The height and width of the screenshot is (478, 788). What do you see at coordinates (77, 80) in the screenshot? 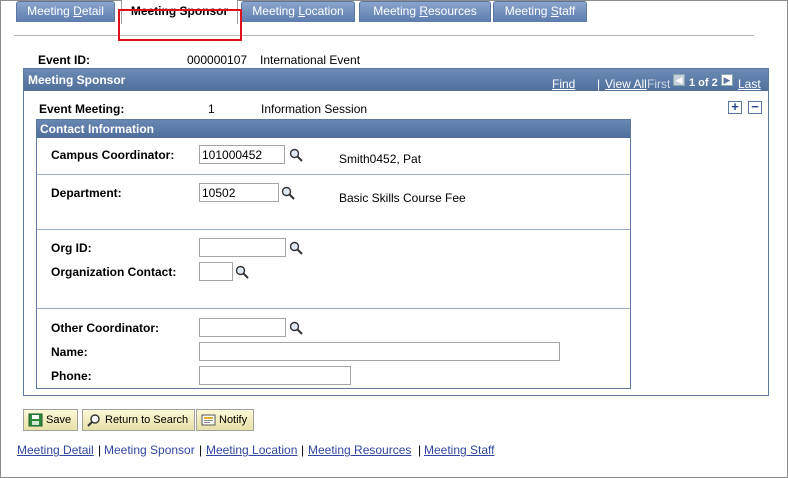
I see `panel-title: Meeting Sponsor` at bounding box center [77, 80].